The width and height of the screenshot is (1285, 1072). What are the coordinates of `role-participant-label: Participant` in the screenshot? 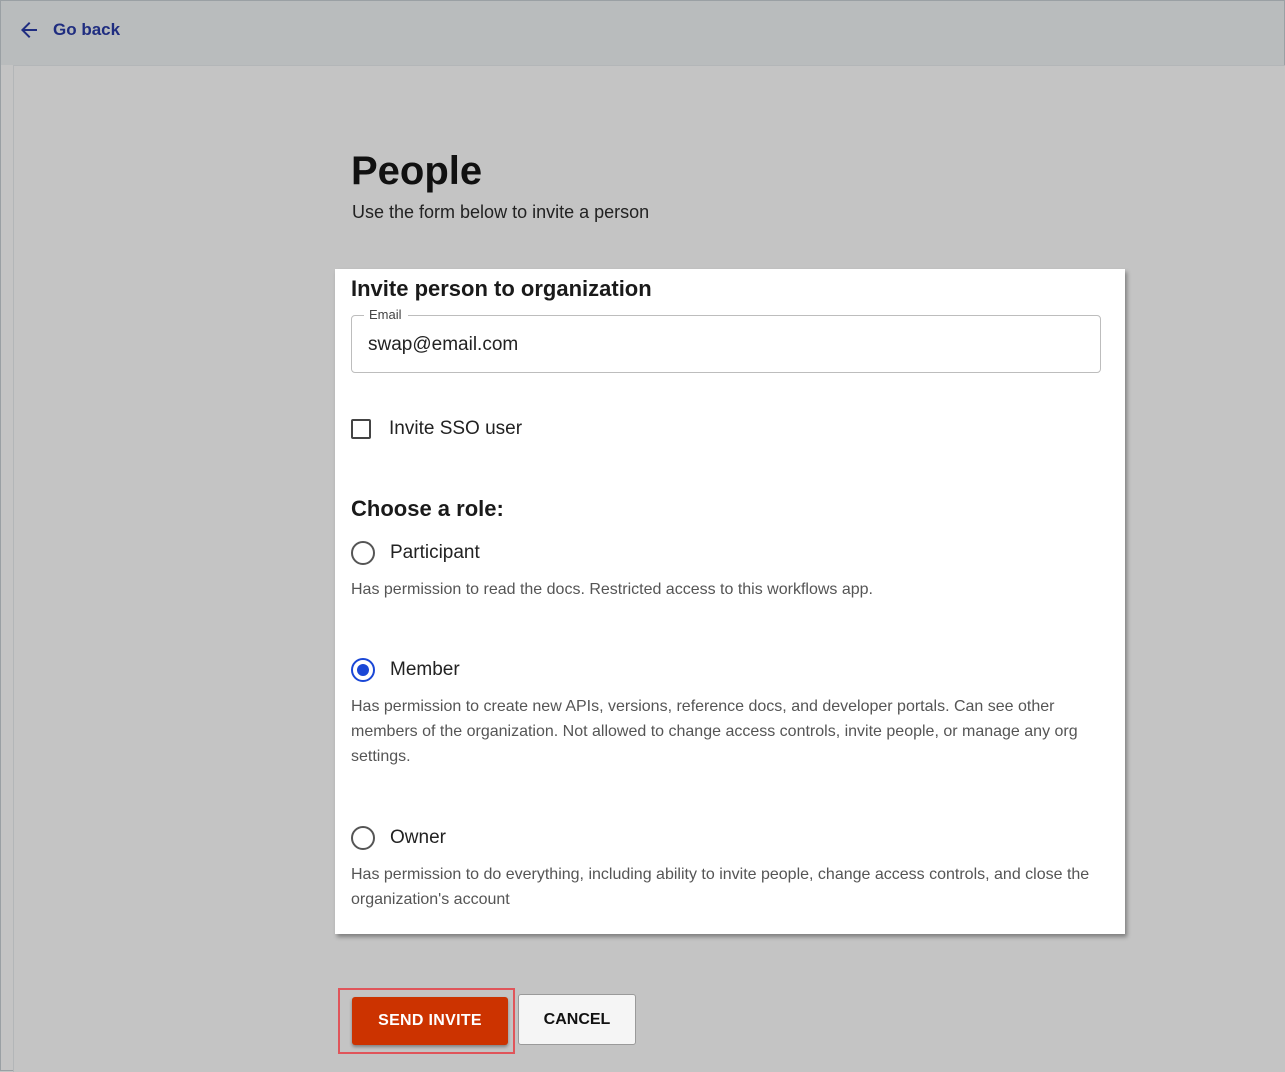 It's located at (435, 552).